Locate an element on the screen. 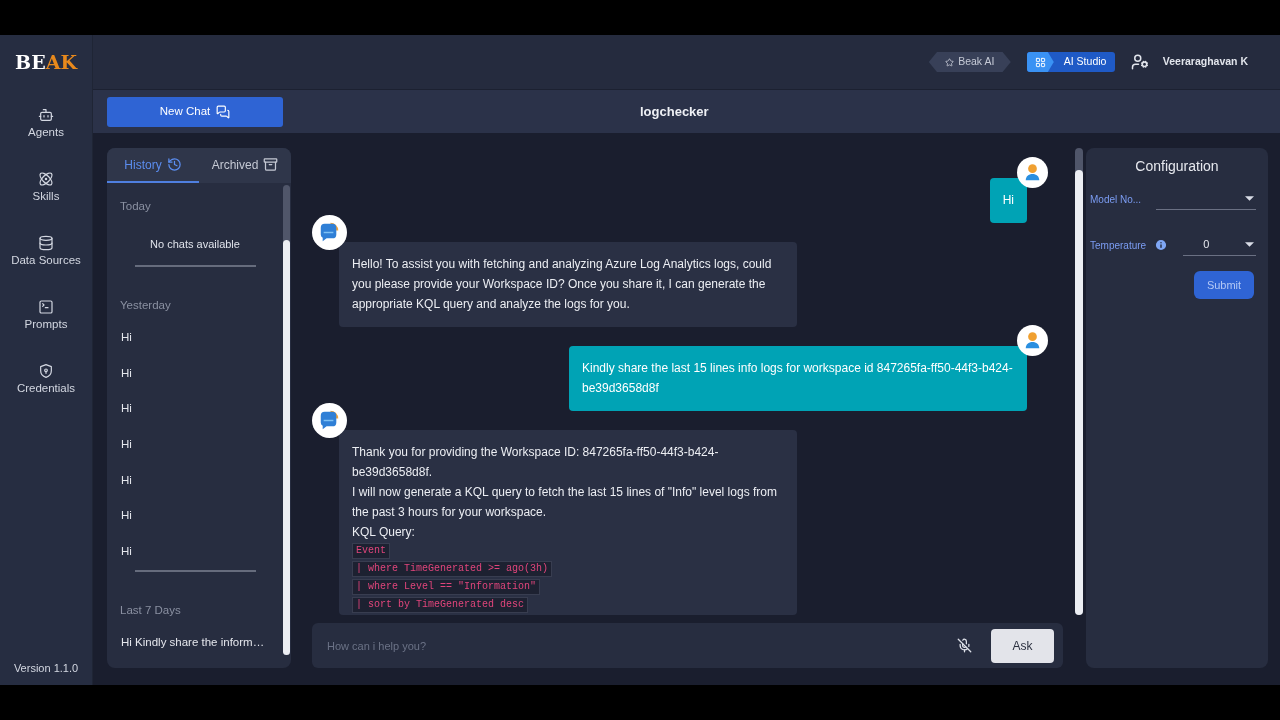 The image size is (1280, 720). nav-item: Prompts is located at coordinates (46, 324).